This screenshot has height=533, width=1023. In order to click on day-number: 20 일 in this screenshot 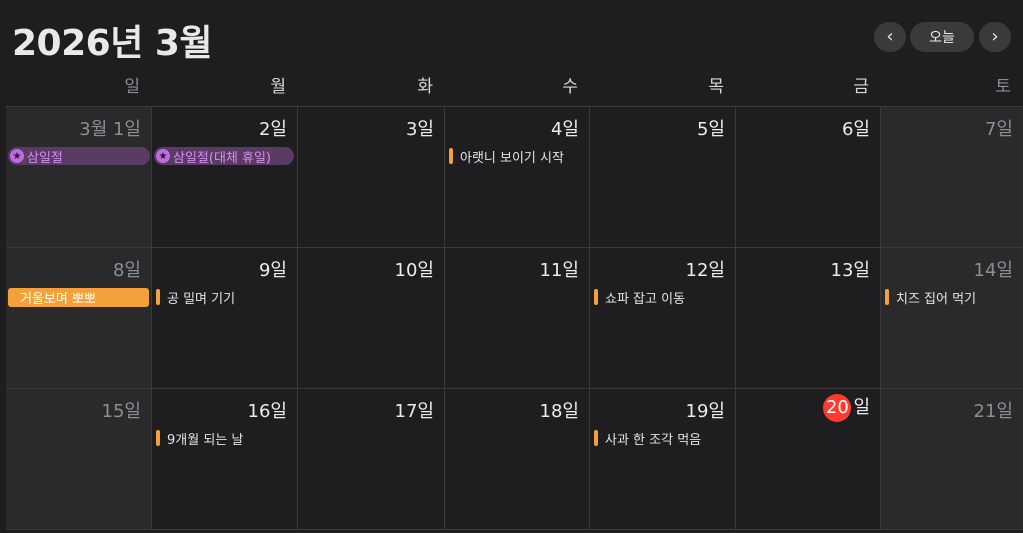, I will do `click(846, 407)`.